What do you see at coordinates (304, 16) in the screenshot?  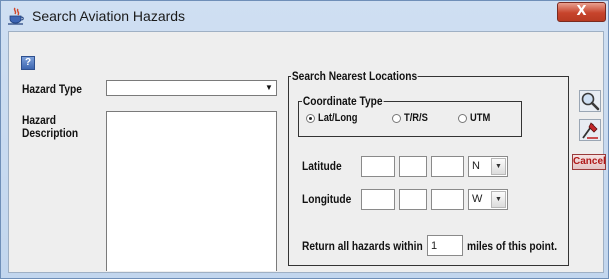 I see `title-bar: Search Aviation Hazards X` at bounding box center [304, 16].